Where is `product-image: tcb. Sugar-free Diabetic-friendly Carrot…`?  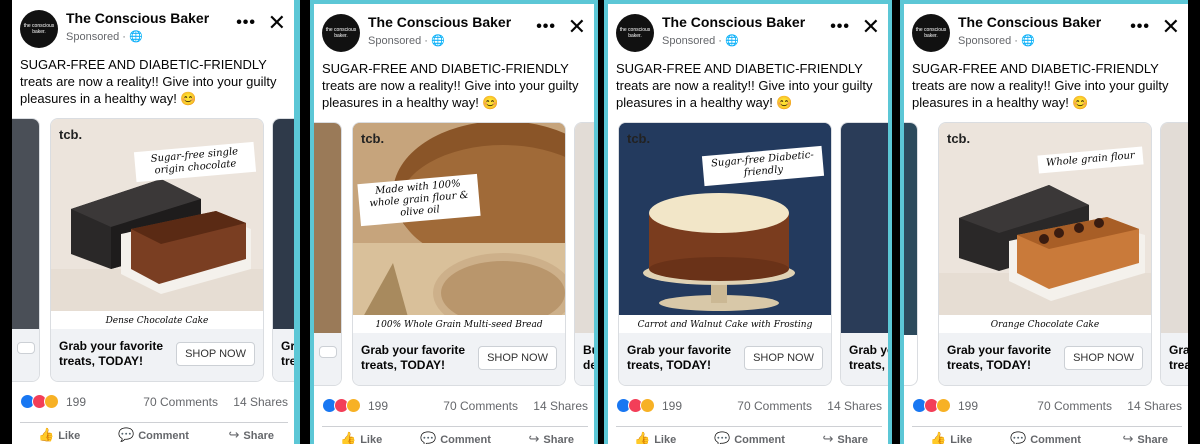 product-image: tcb. Sugar-free Diabetic-friendly Carrot… is located at coordinates (725, 229).